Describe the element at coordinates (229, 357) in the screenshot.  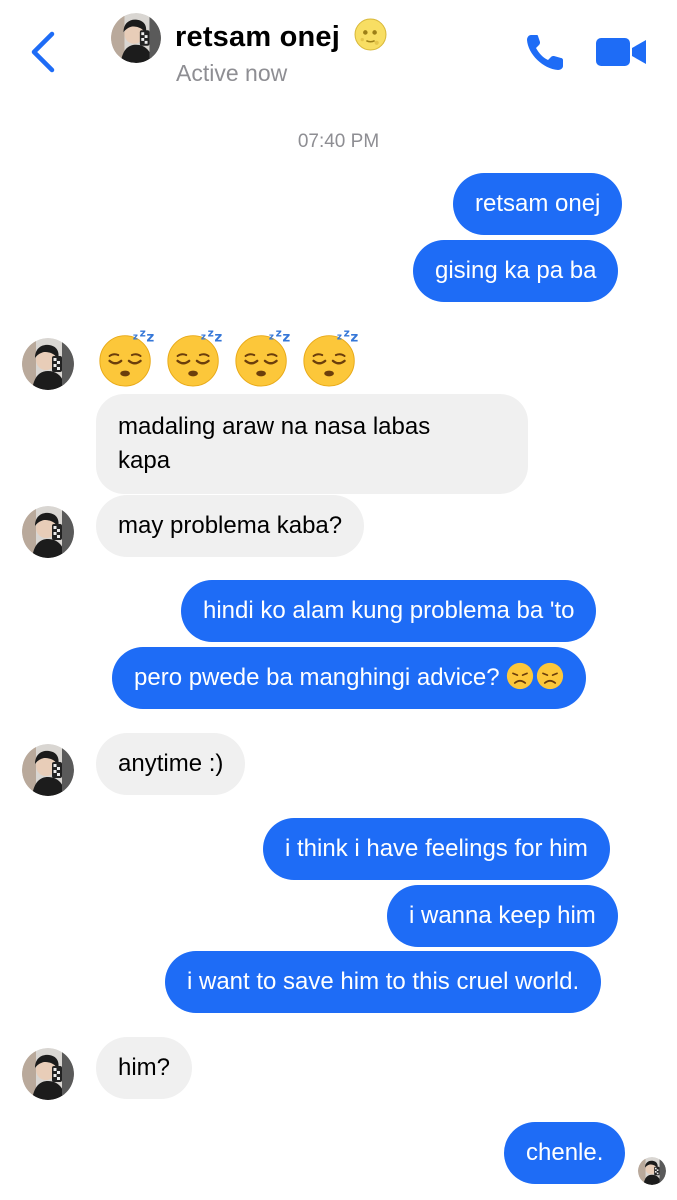
I see `emoji-message` at that location.